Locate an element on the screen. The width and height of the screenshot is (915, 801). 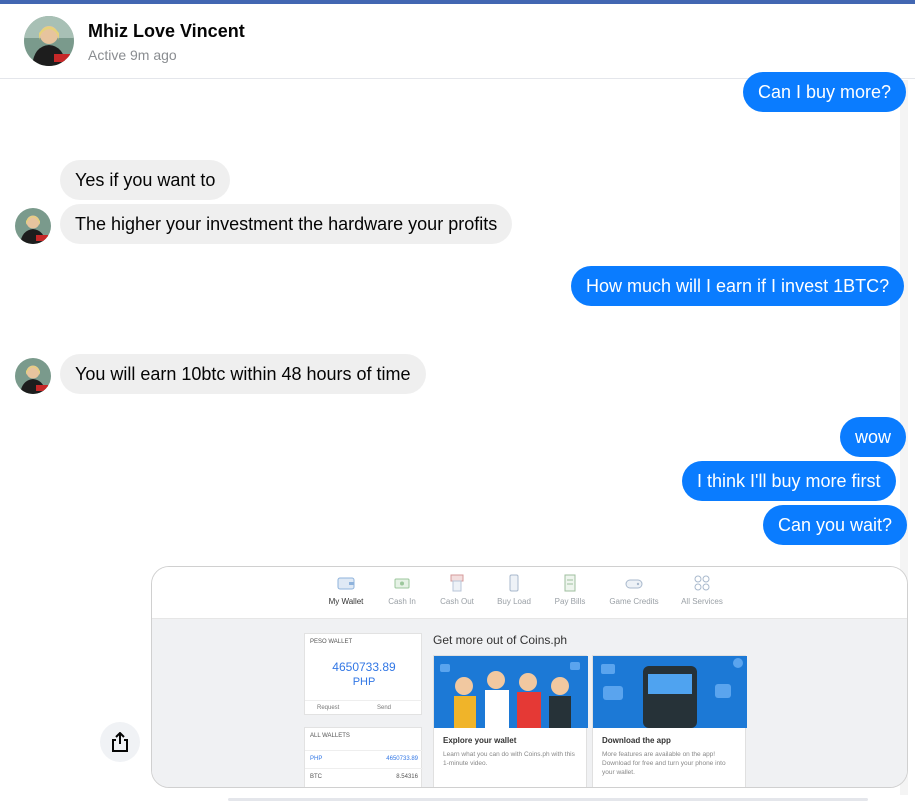
contact-name: Mhiz Love Vincent is located at coordinates (166, 31).